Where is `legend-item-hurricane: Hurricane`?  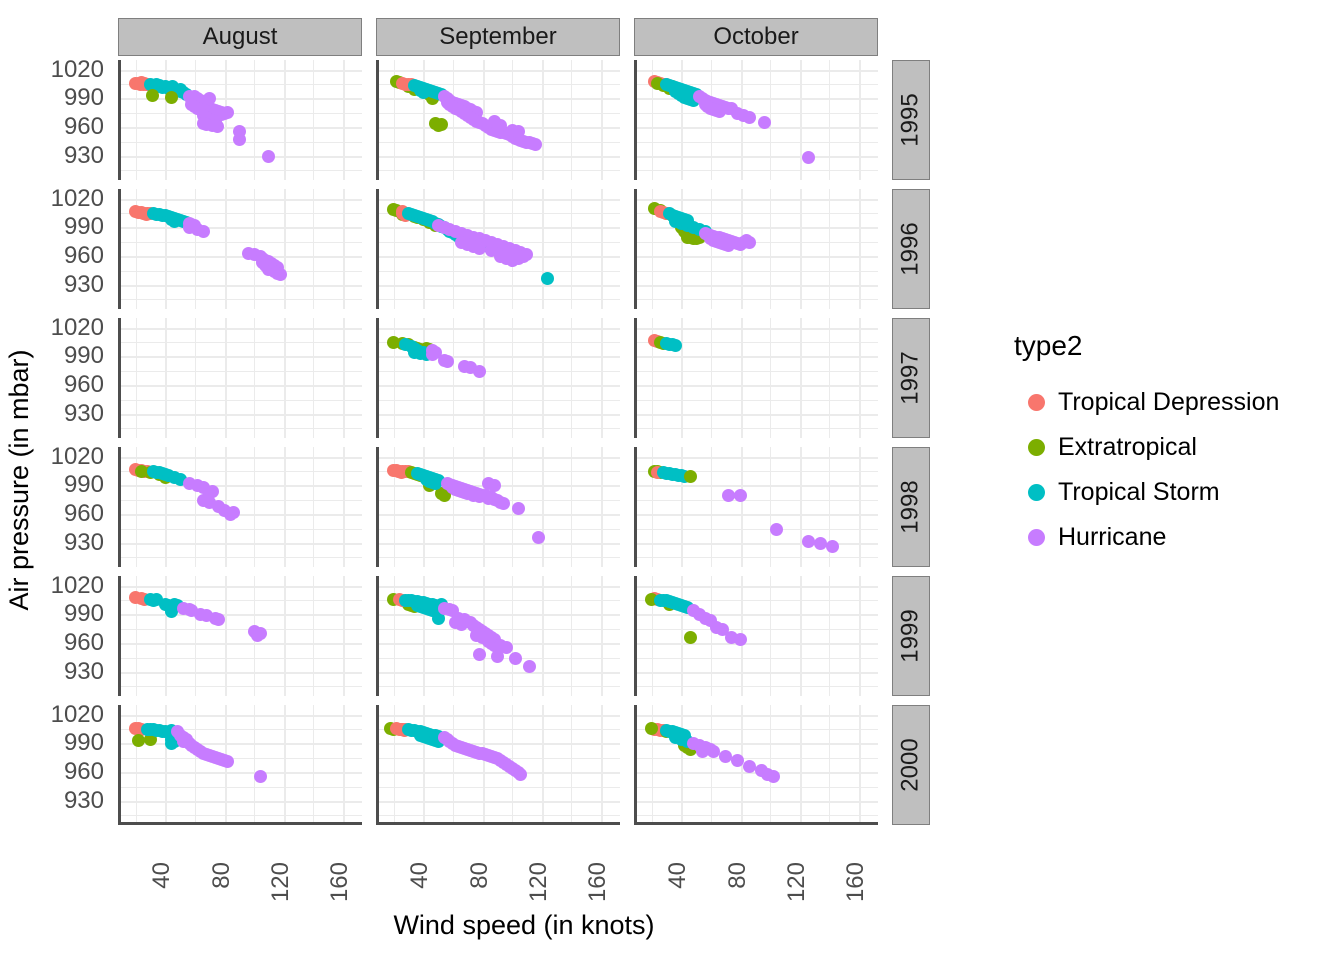
legend-item-hurricane: Hurricane is located at coordinates (1174, 537).